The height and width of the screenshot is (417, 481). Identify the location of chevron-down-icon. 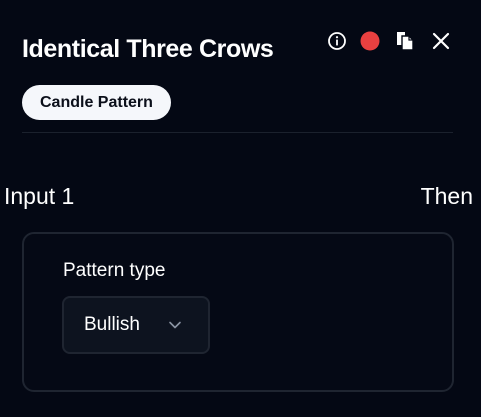
(175, 325).